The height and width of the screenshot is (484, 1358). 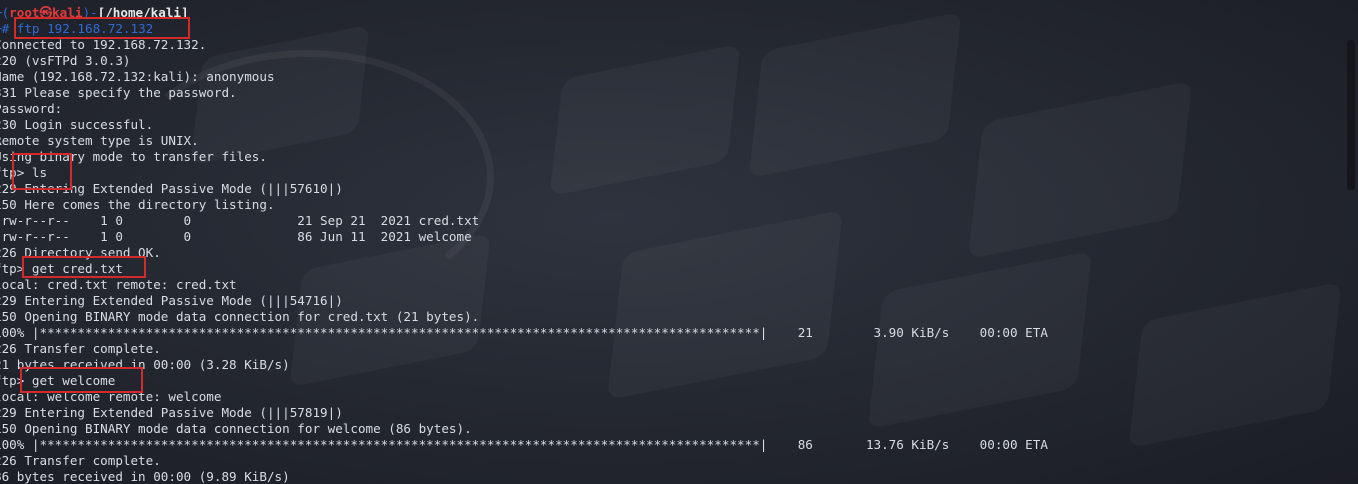 What do you see at coordinates (236, 236) in the screenshot?
I see `directory-listing-row: -rw-r--r-- 1 0 0 86 Jun 11 2021 welcome` at bounding box center [236, 236].